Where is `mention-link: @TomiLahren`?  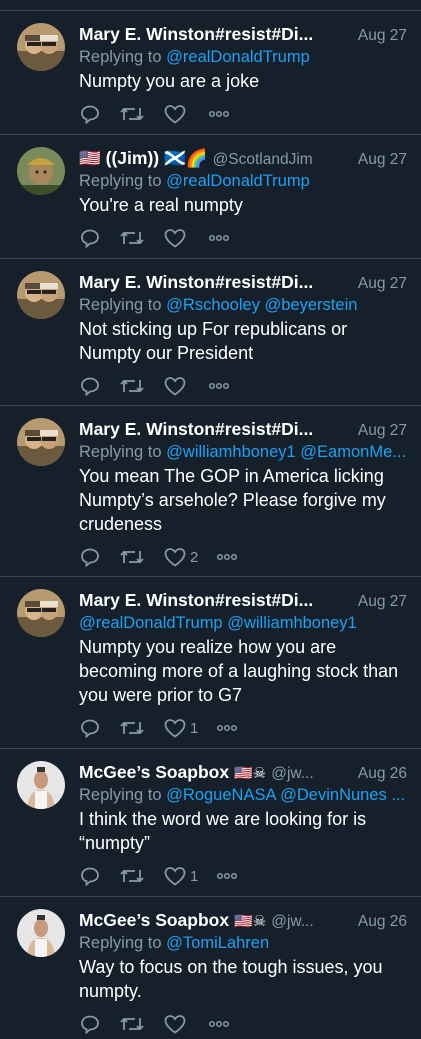
mention-link: @TomiLahren is located at coordinates (217, 943).